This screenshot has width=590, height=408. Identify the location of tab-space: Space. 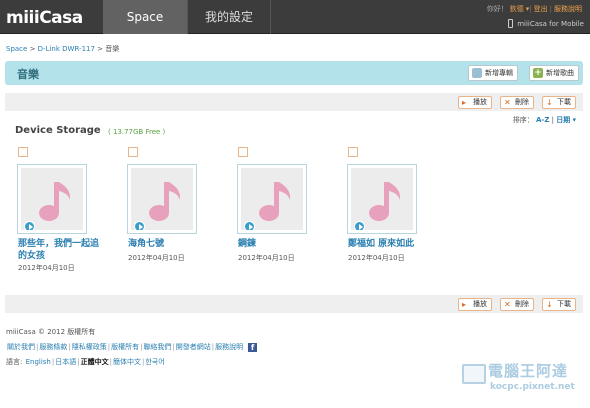
(145, 17).